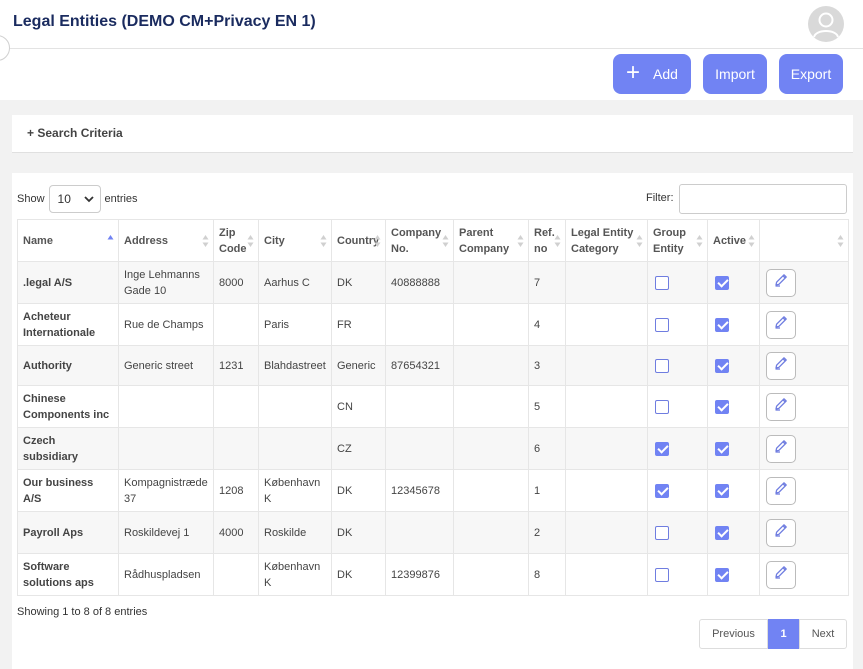  I want to click on export-button: Export, so click(811, 74).